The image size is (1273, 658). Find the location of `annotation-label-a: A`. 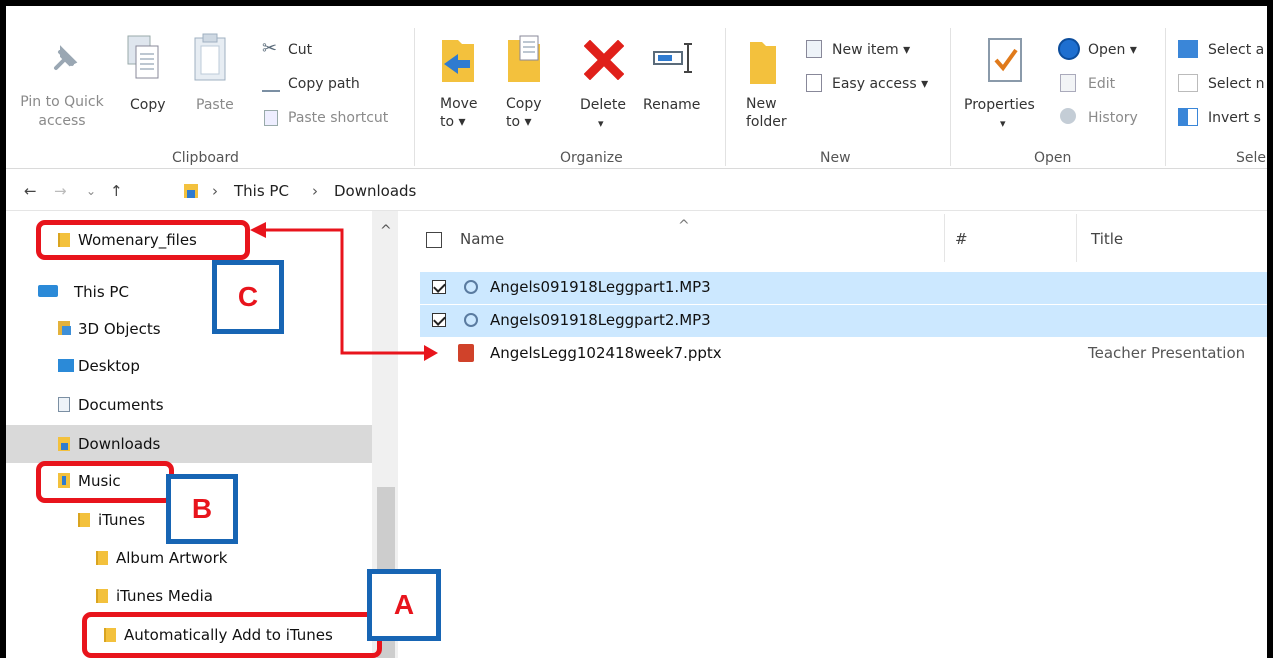

annotation-label-a: A is located at coordinates (404, 605).